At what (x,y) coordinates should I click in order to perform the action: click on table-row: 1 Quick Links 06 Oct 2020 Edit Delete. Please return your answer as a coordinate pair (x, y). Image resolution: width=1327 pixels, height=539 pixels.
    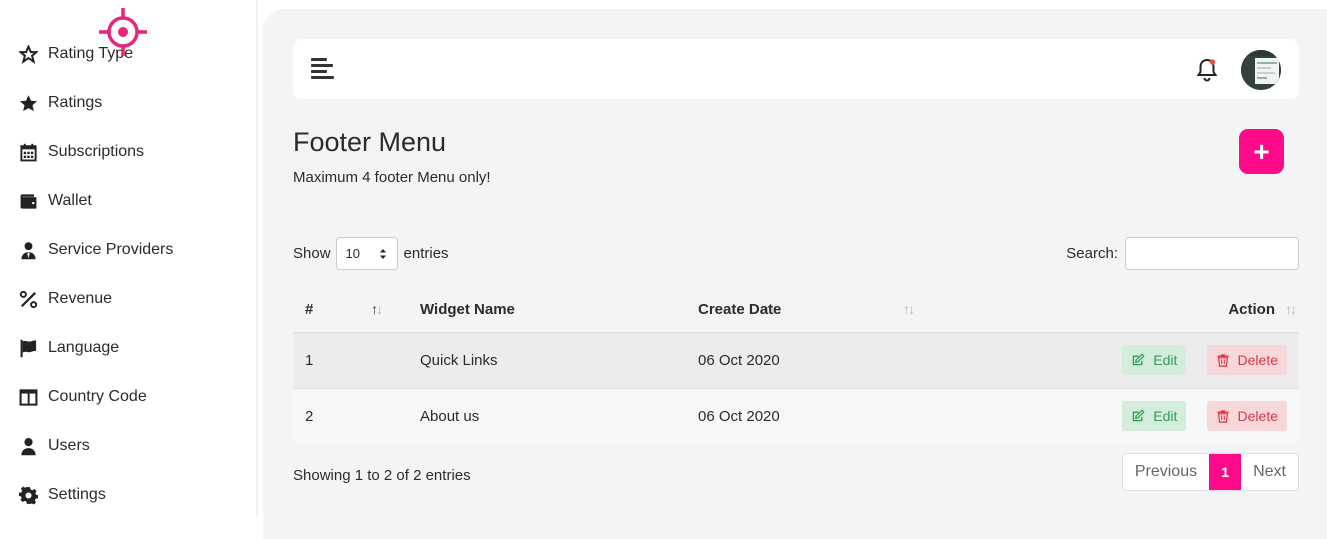
    Looking at the image, I should click on (796, 360).